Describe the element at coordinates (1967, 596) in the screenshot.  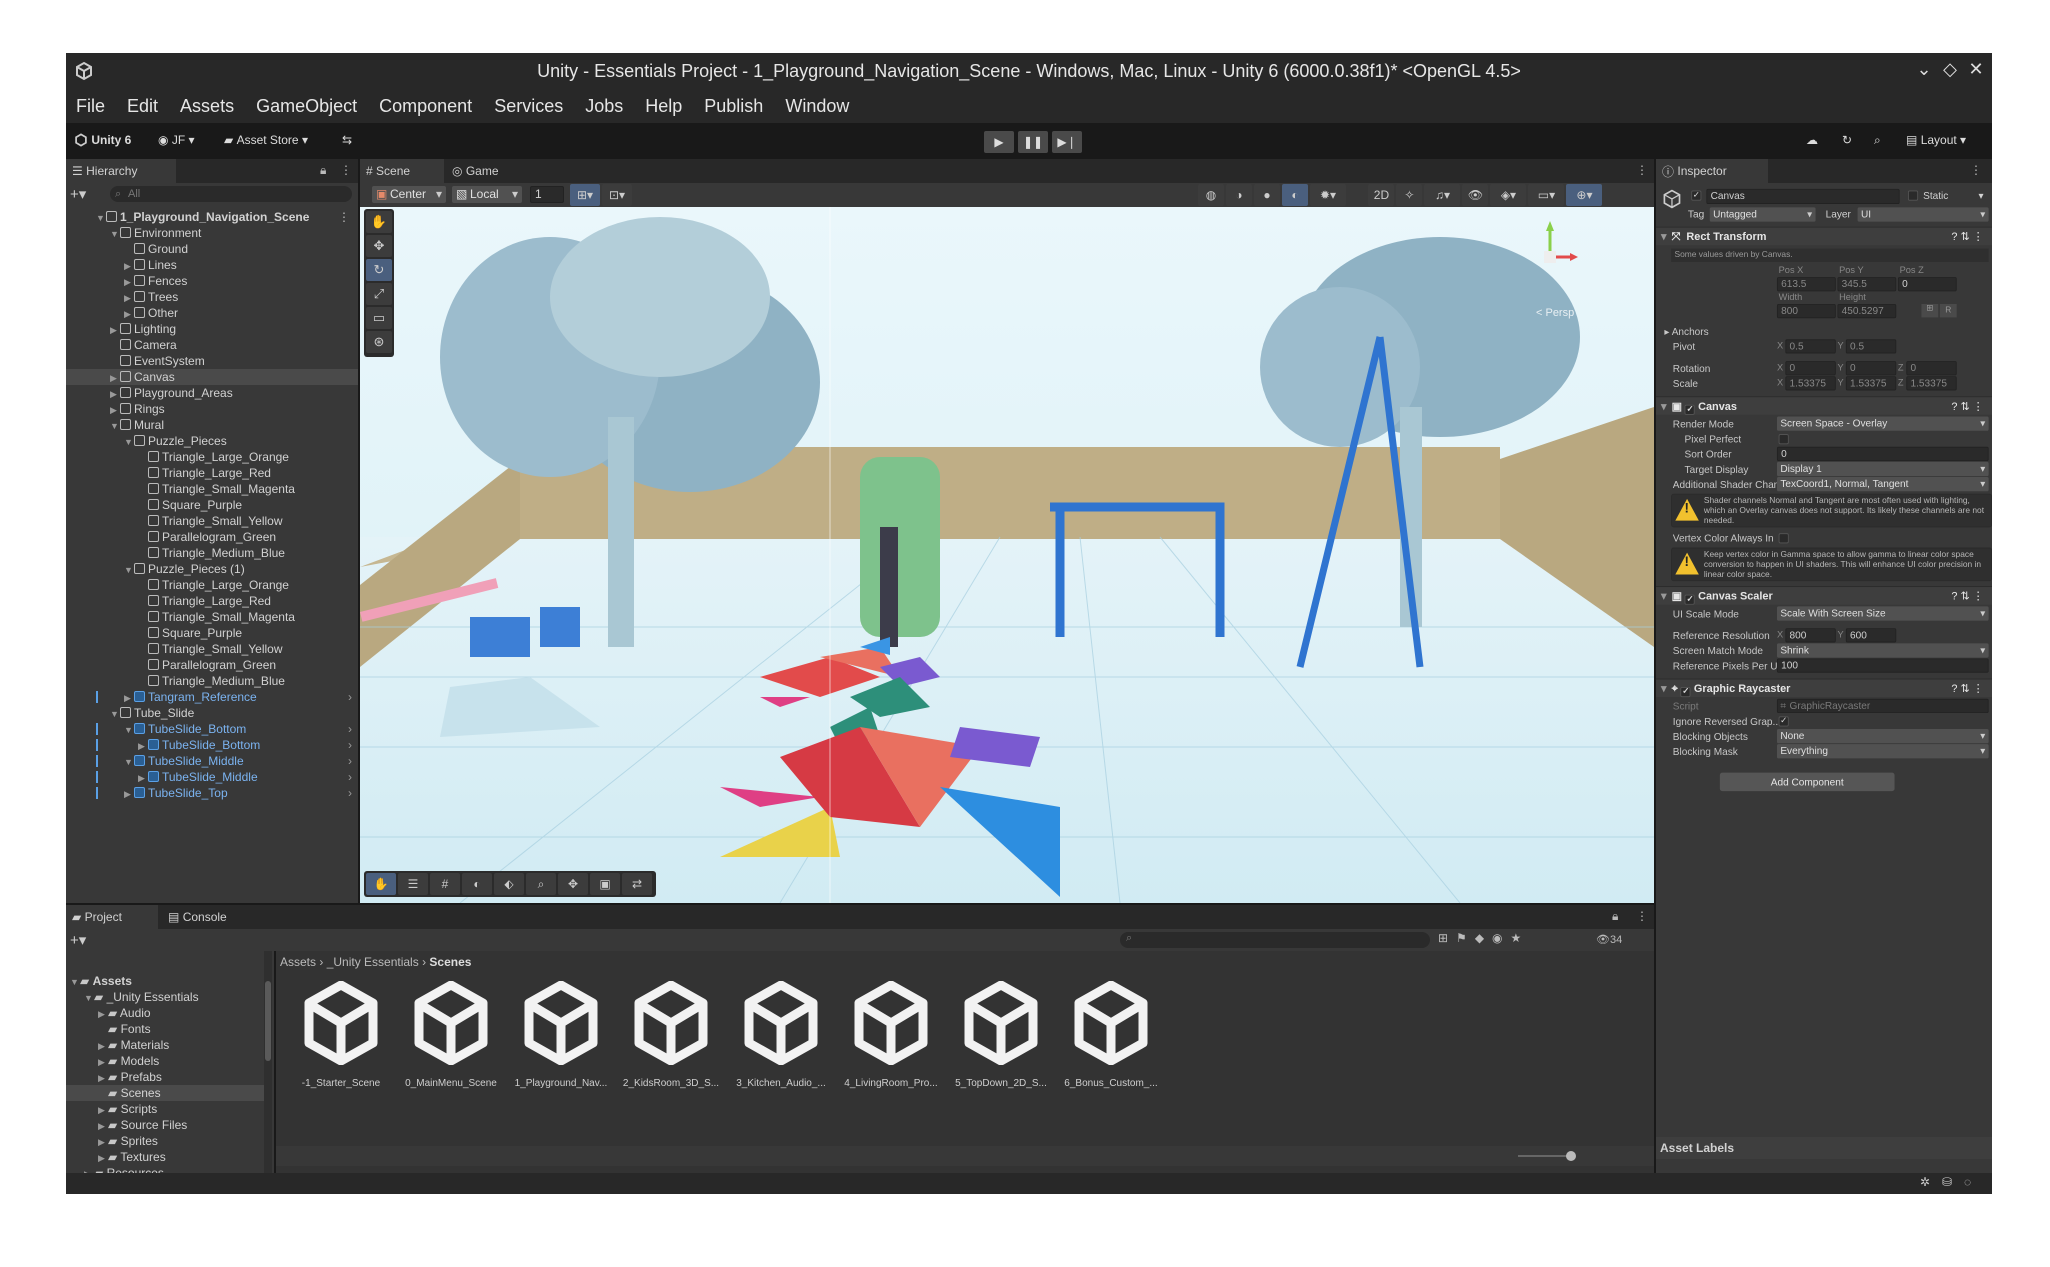
I see `component-menu-icons: ? ⇅ ⋮` at that location.